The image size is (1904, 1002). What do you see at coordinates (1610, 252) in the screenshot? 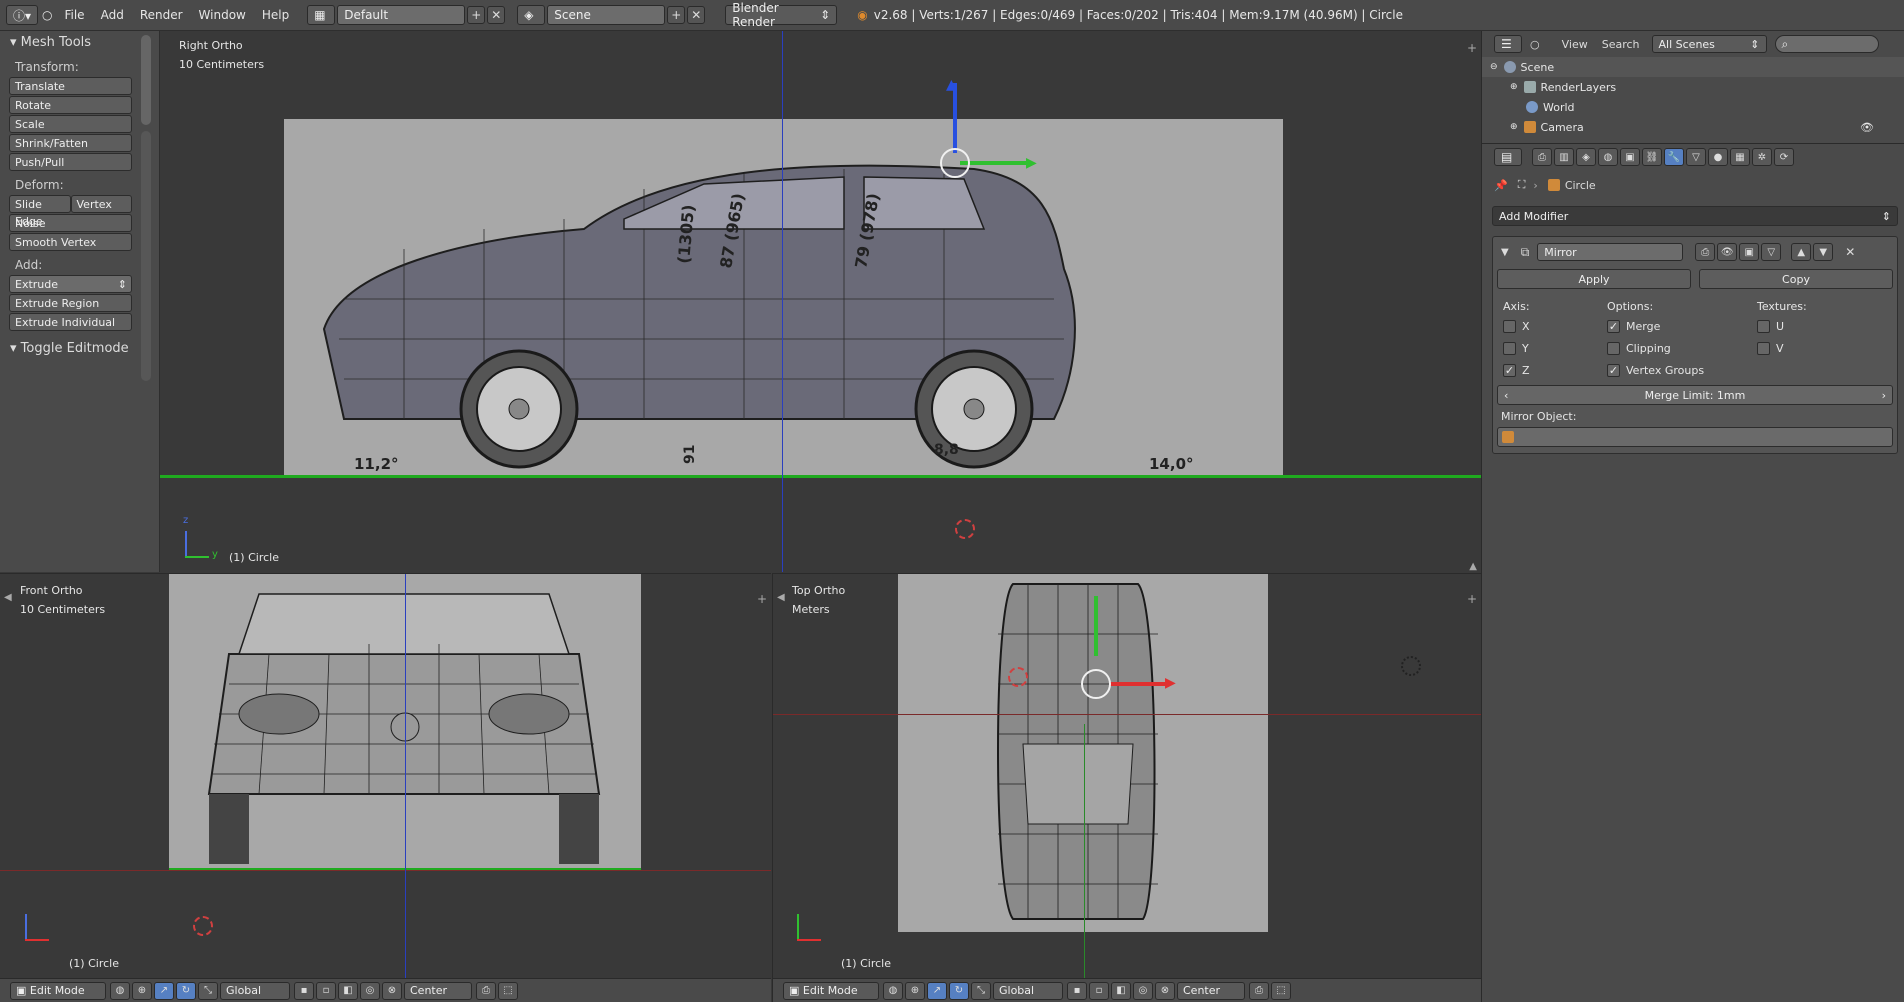
I see `modifier-name-field: Mirror` at bounding box center [1610, 252].